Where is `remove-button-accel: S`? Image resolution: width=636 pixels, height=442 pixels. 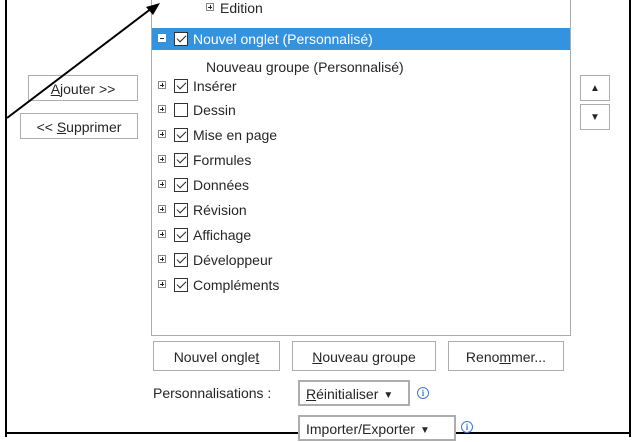
remove-button-accel: S is located at coordinates (61, 127).